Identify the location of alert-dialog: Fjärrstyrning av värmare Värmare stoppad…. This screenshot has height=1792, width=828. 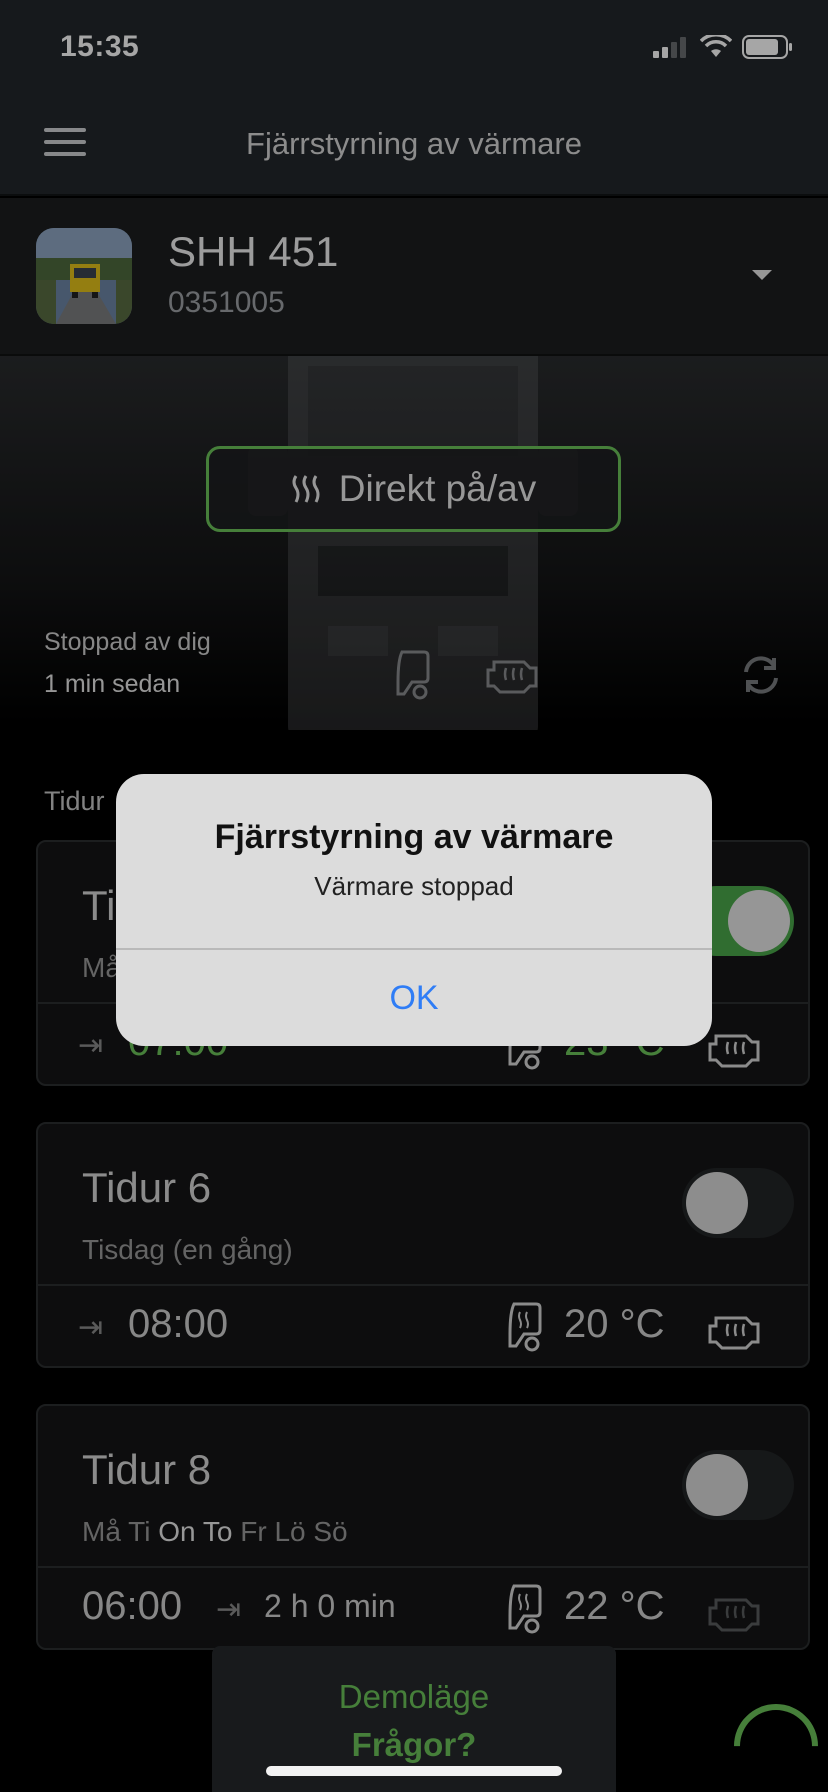
(414, 910).